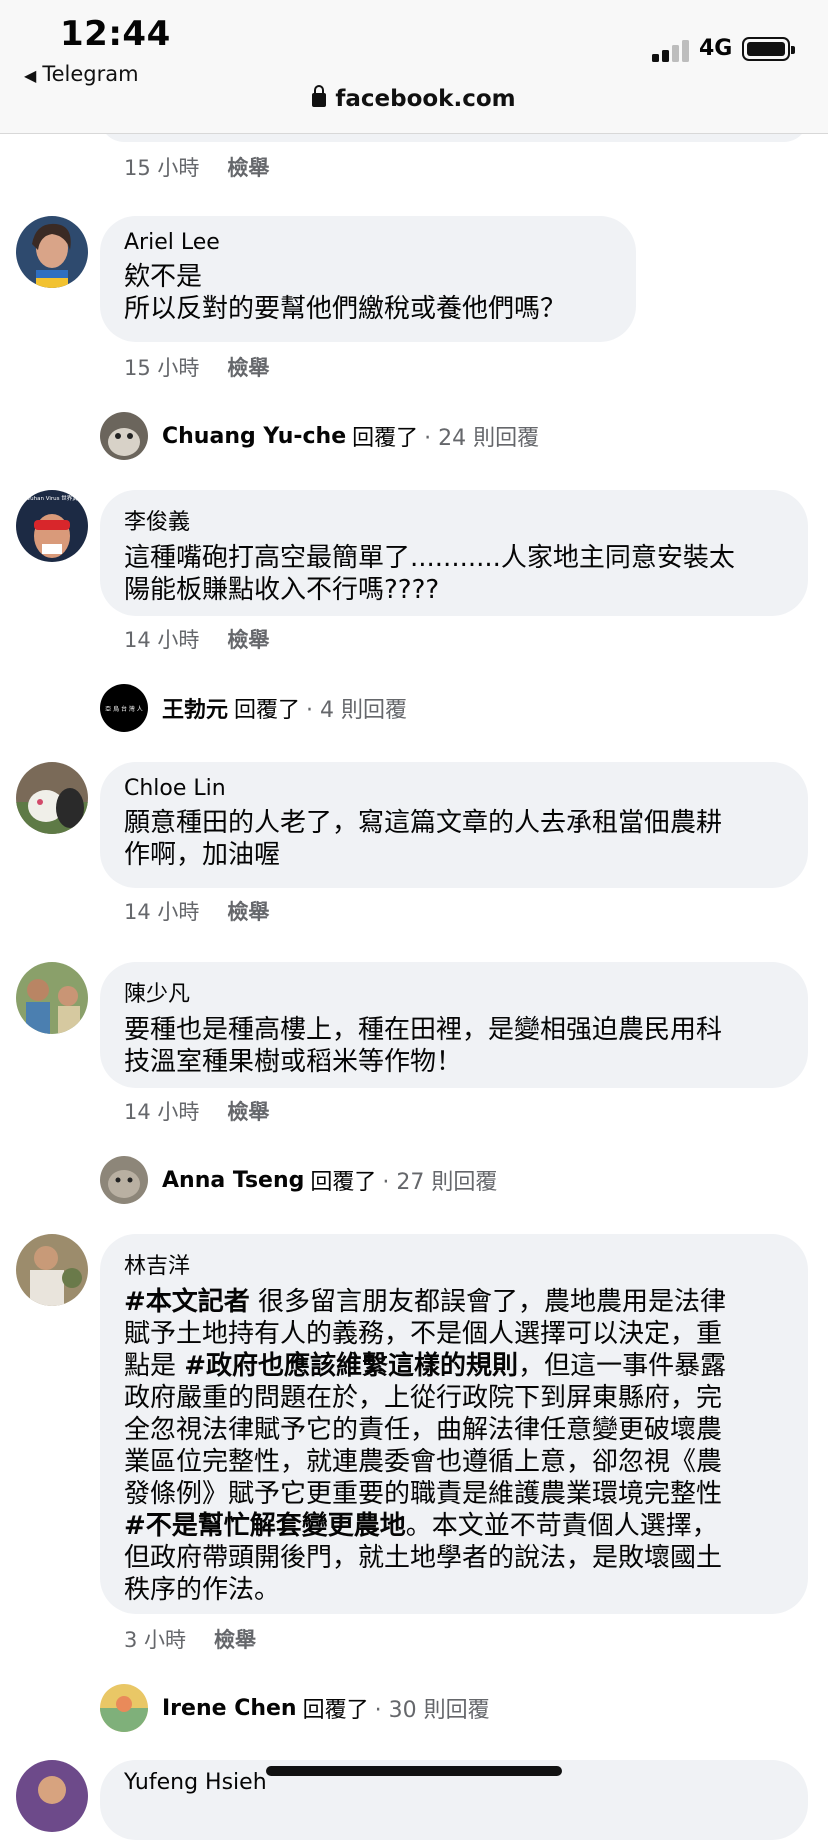  I want to click on battery-icon, so click(768, 49).